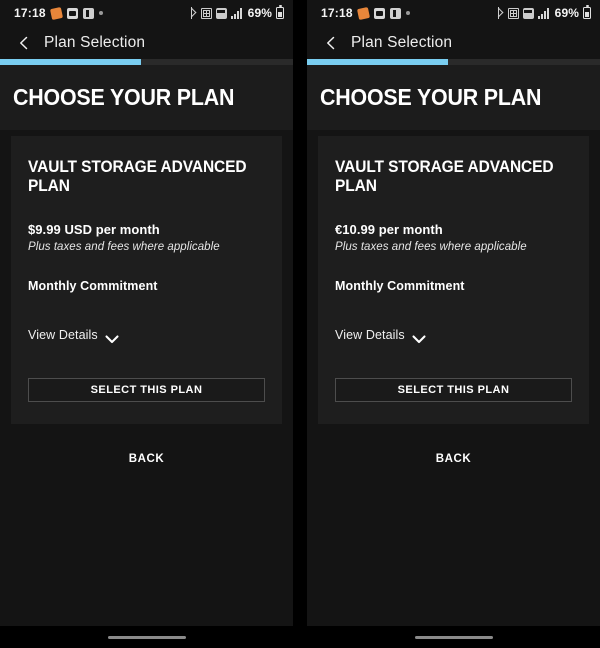 This screenshot has height=648, width=600. I want to click on plan-price: €10.99 per month, so click(389, 229).